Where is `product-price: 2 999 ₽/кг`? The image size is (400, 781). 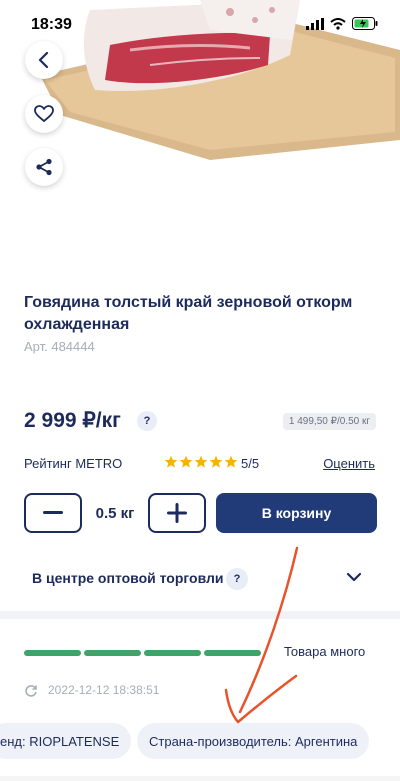 product-price: 2 999 ₽/кг is located at coordinates (72, 420).